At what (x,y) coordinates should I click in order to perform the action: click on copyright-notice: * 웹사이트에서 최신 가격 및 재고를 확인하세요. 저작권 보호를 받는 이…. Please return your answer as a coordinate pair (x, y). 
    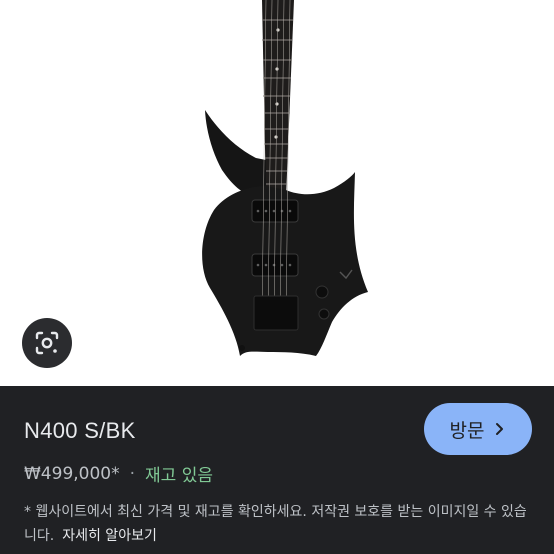
    Looking at the image, I should click on (279, 524).